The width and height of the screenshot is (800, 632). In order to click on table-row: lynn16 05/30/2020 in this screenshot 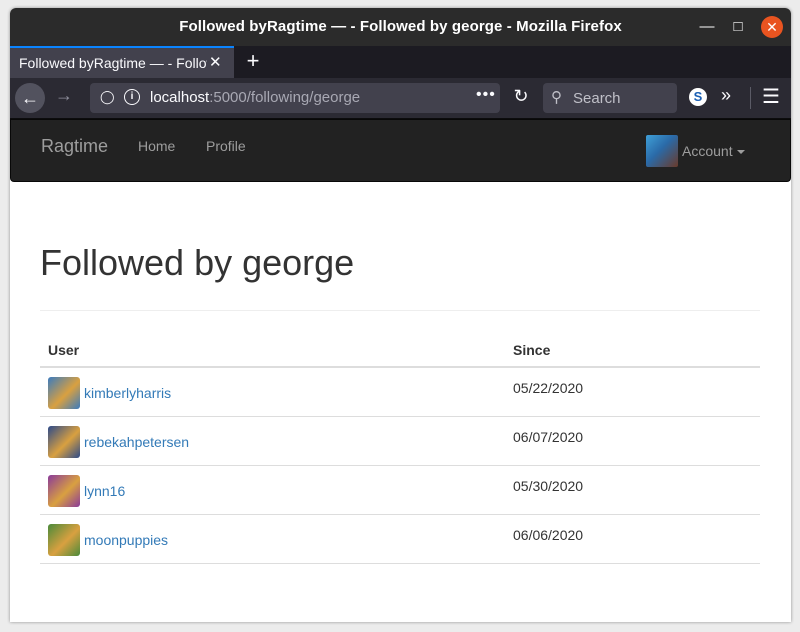, I will do `click(400, 490)`.